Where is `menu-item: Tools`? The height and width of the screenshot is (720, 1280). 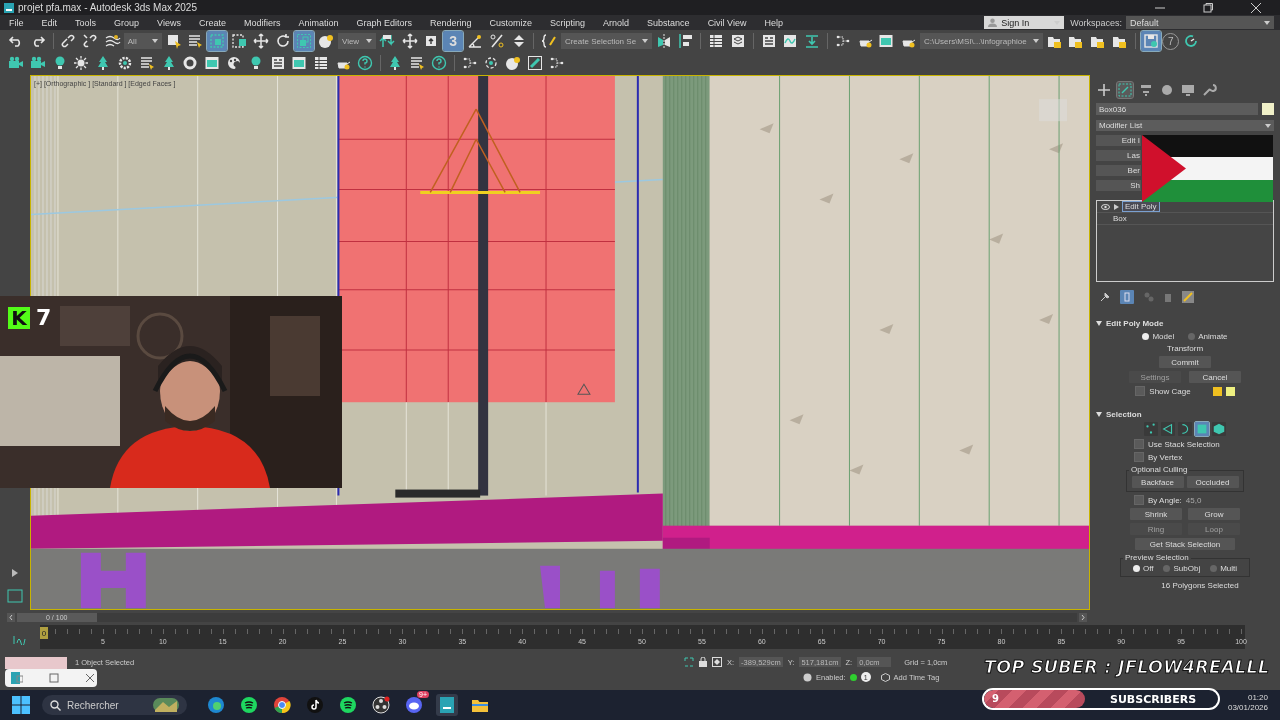
menu-item: Tools is located at coordinates (81, 22).